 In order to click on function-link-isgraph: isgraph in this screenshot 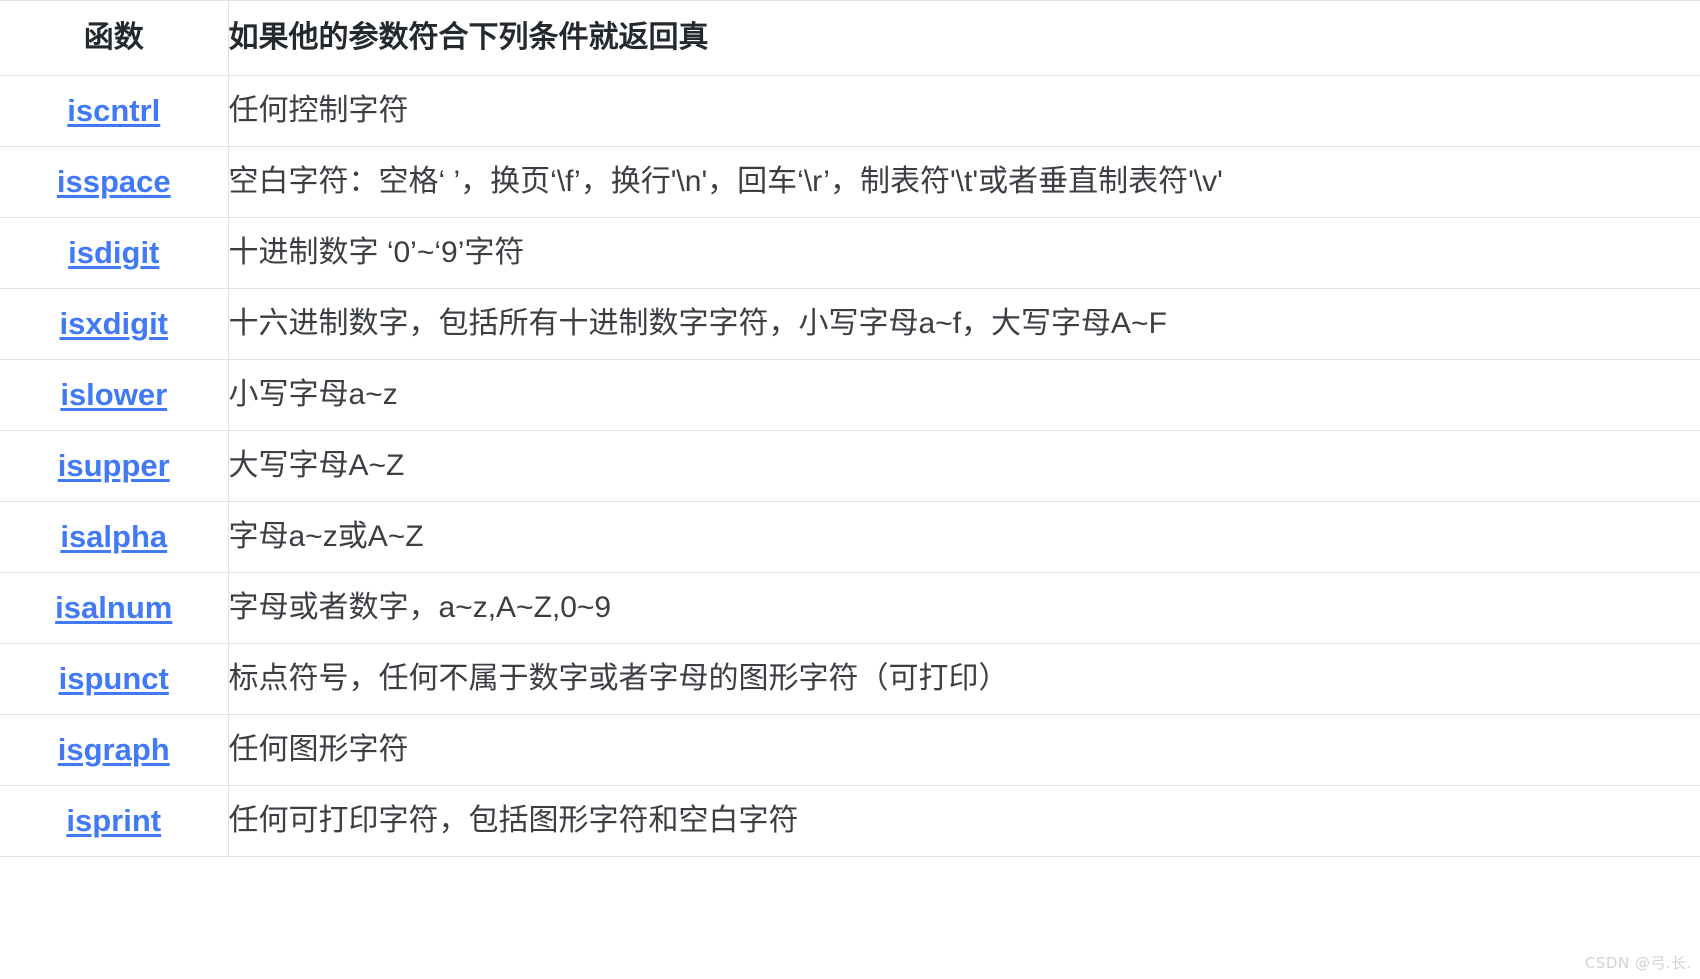, I will do `click(114, 749)`.